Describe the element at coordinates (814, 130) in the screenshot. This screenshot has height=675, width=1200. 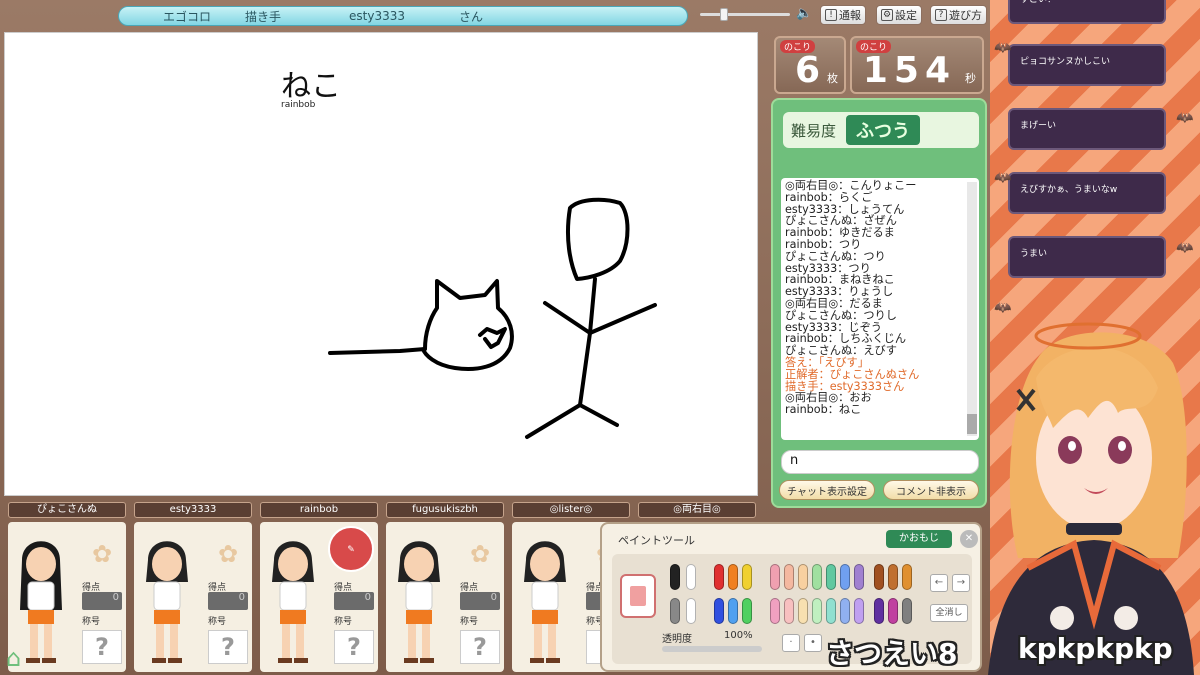
I see `difficulty-label: 難易度` at that location.